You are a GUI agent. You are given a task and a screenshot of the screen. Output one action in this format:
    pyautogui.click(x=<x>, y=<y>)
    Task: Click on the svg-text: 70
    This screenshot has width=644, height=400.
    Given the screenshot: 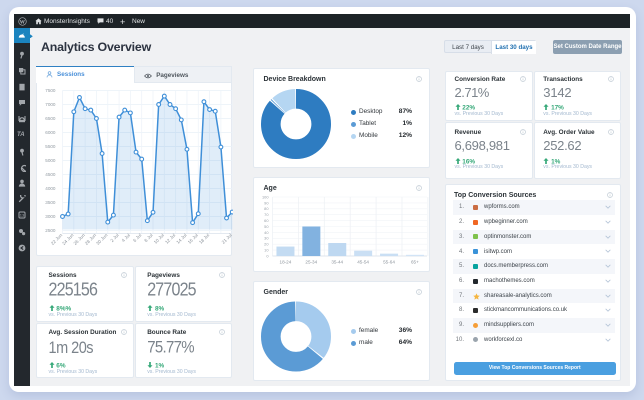 What is the action you would take?
    pyautogui.click(x=266, y=214)
    